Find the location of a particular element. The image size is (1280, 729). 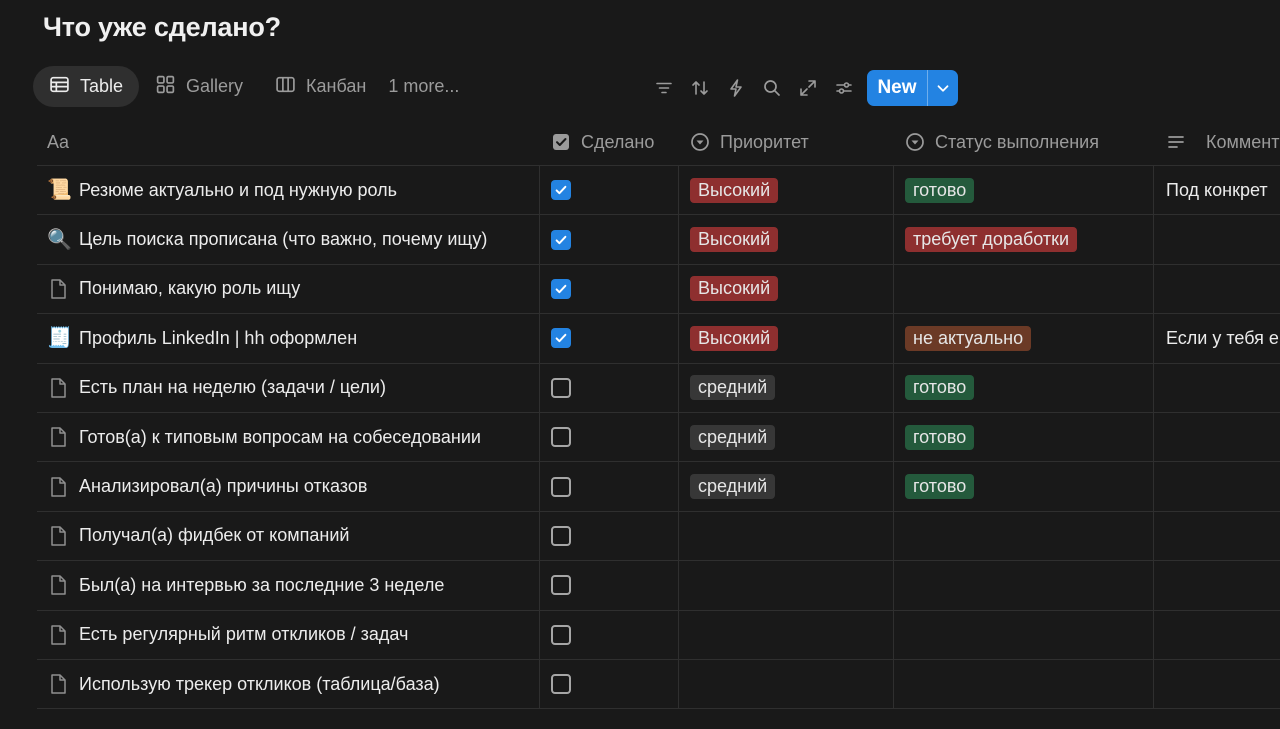

column-header-comment: Коммента is located at coordinates (1217, 142).